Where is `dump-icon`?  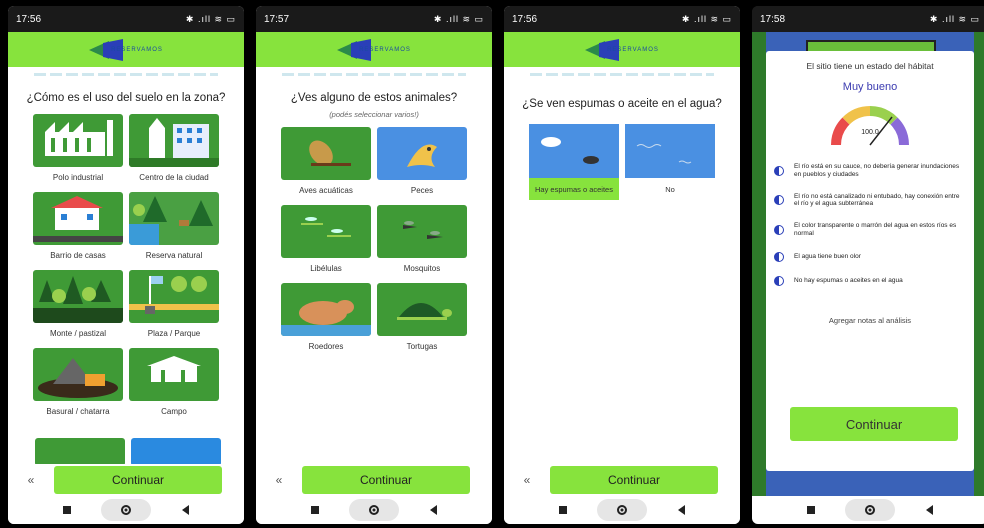 dump-icon is located at coordinates (78, 374).